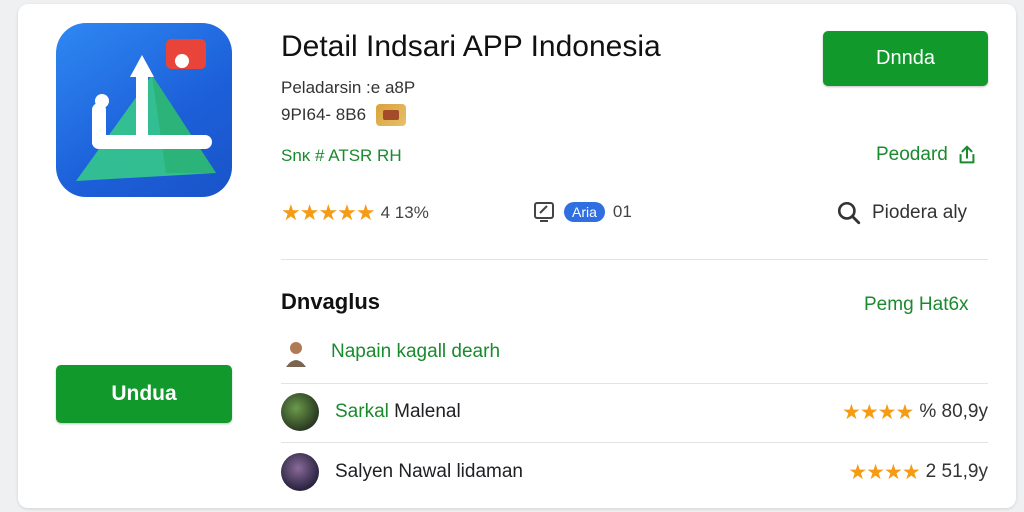 This screenshot has height=512, width=1024. Describe the element at coordinates (849, 213) in the screenshot. I see `search-icon` at that location.